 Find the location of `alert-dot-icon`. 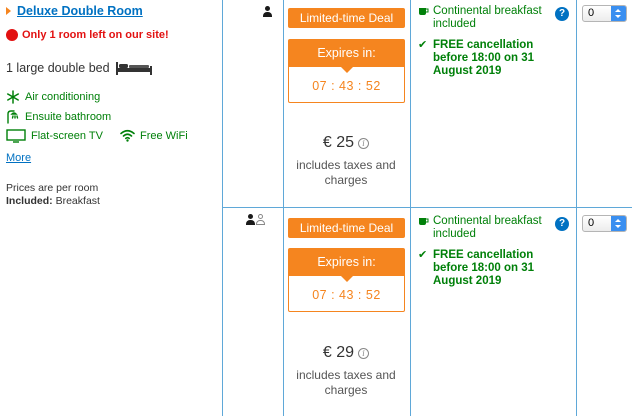

alert-dot-icon is located at coordinates (12, 35).